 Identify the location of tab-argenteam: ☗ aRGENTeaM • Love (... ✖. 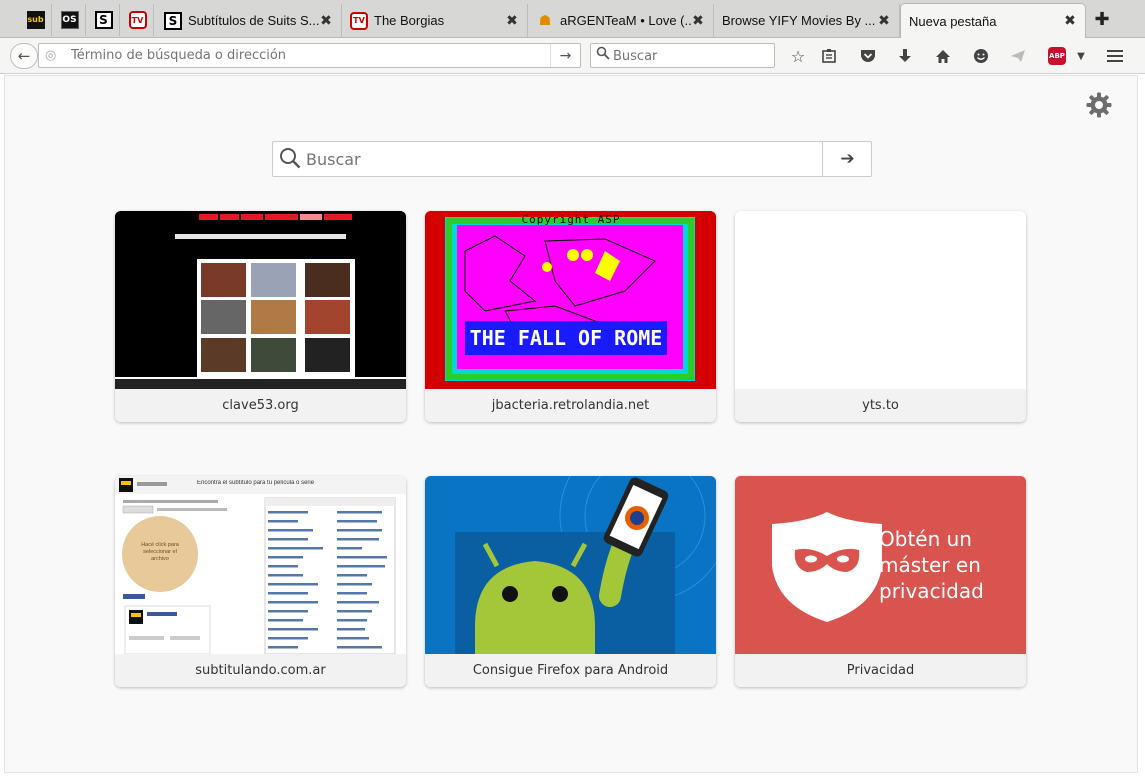
(621, 20).